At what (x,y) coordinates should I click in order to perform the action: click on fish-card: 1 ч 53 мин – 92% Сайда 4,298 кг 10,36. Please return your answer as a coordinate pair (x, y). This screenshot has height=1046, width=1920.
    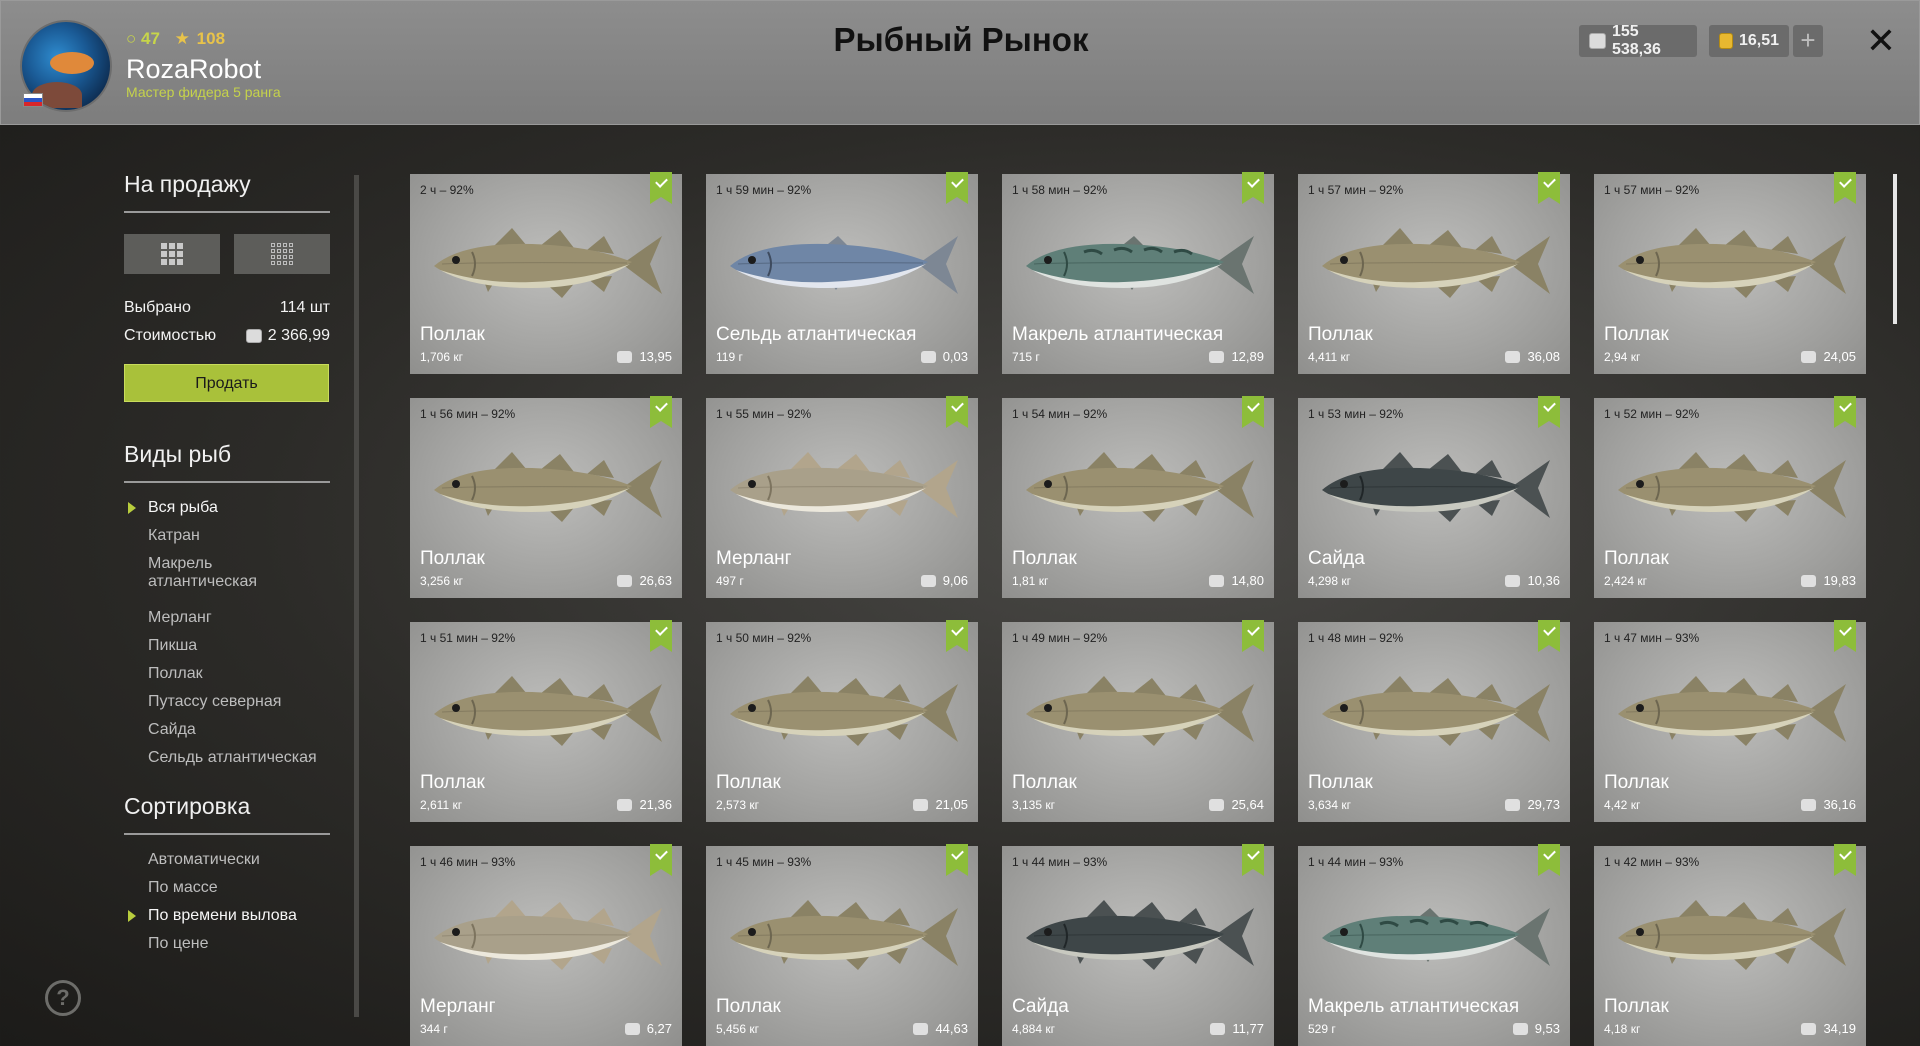
    Looking at the image, I should click on (1434, 497).